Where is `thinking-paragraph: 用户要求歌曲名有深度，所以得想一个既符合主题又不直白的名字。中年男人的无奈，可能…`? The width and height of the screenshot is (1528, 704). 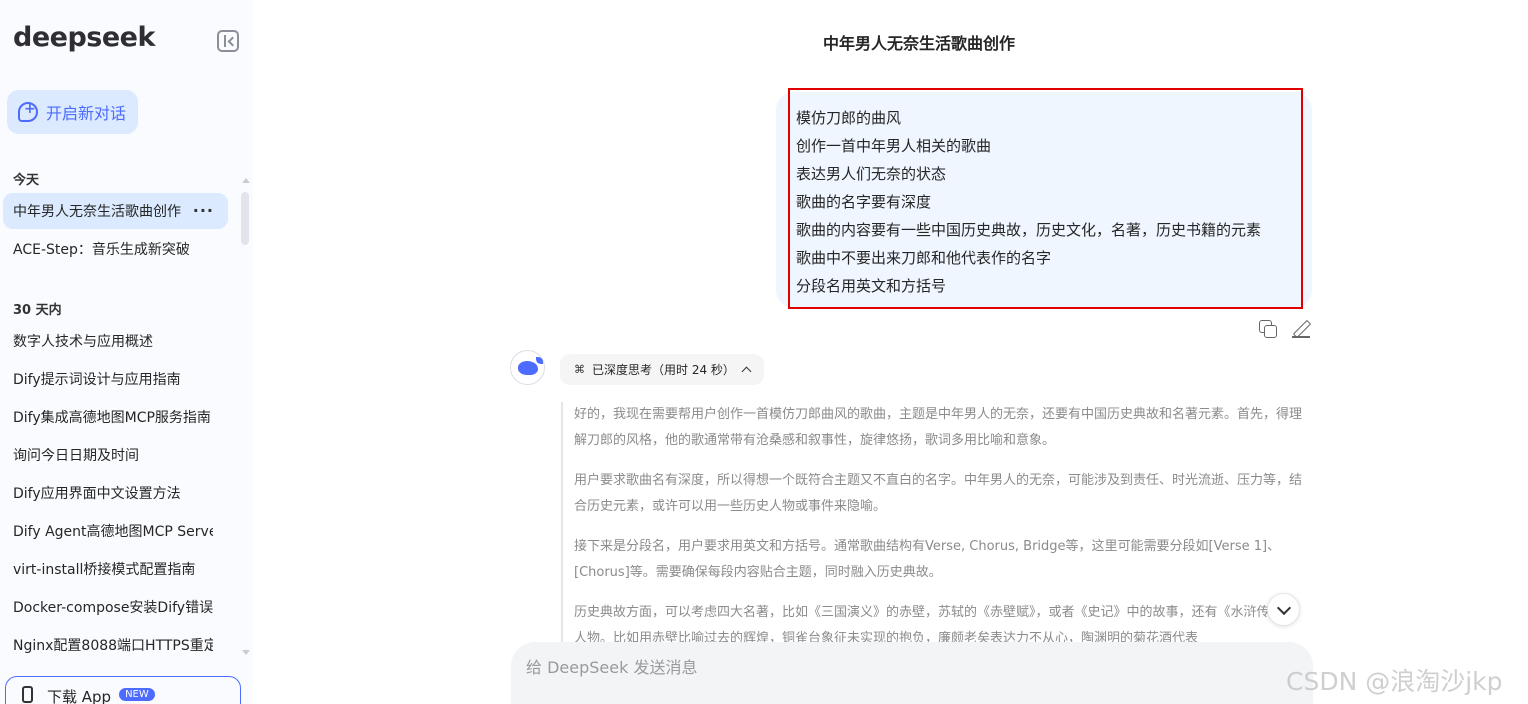
thinking-paragraph: 用户要求歌曲名有深度，所以得想一个既符合主题又不直白的名字。中年男人的无奈，可能… is located at coordinates (938, 493).